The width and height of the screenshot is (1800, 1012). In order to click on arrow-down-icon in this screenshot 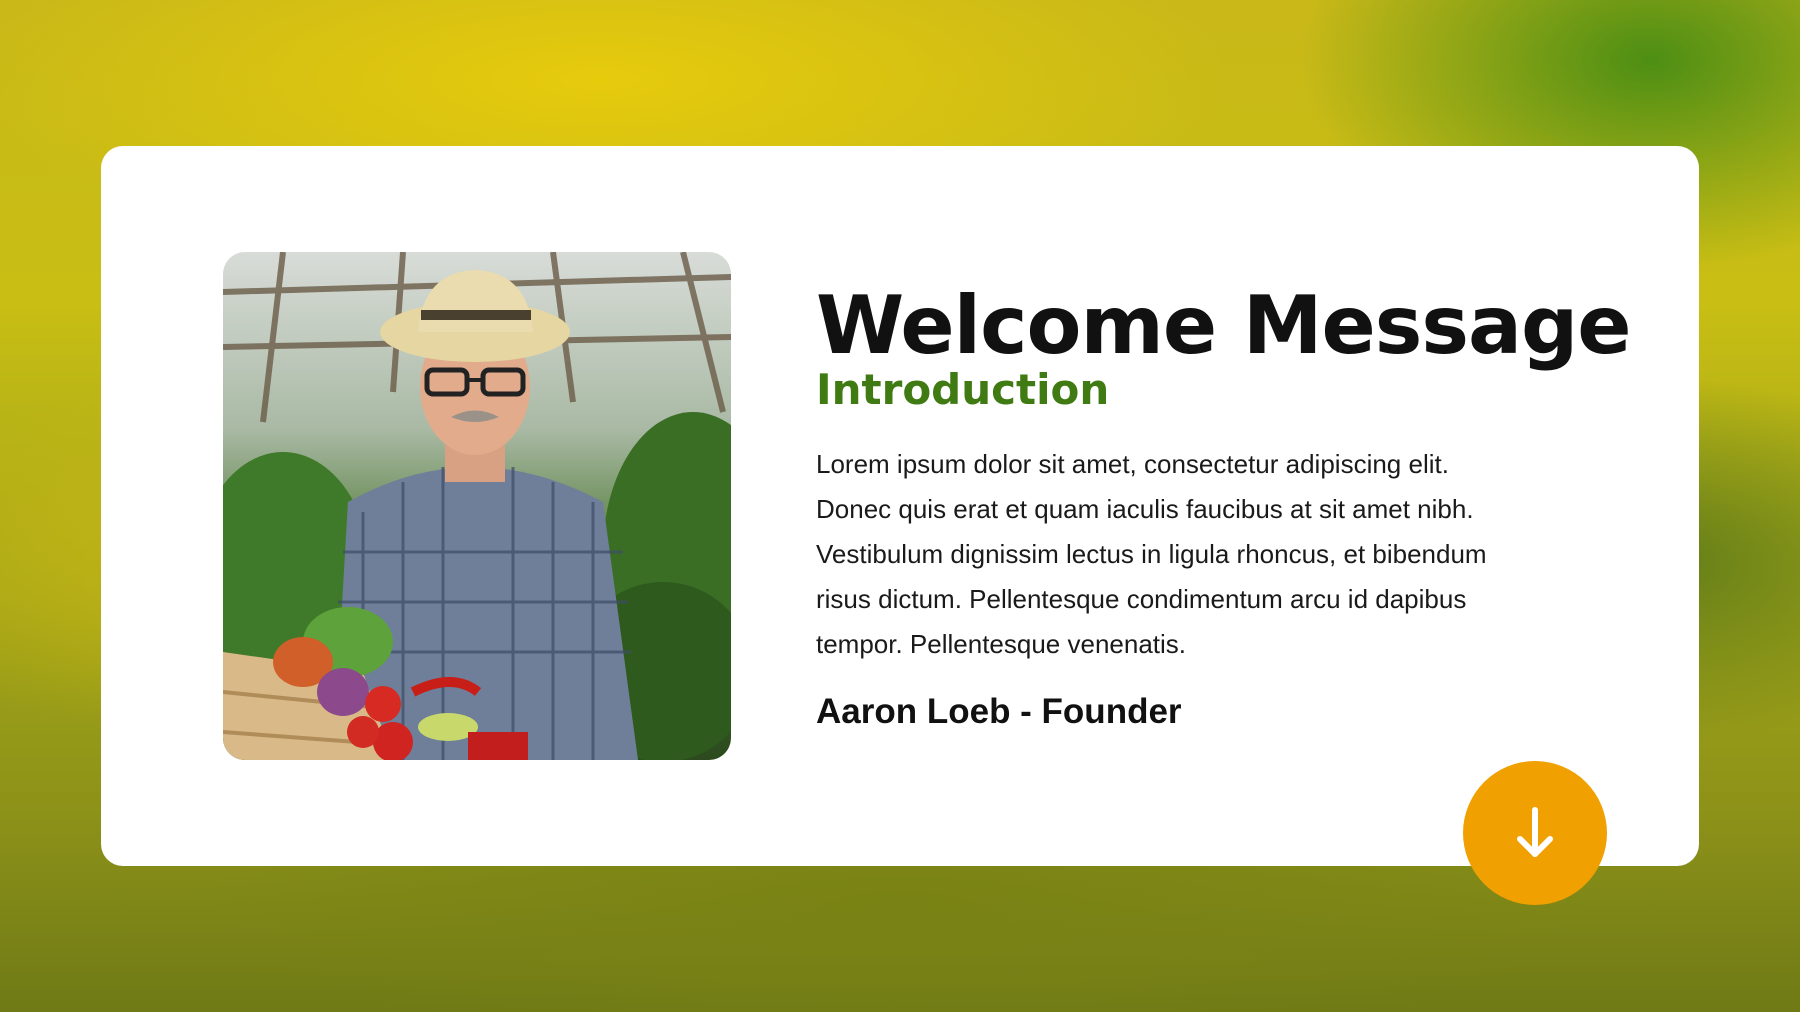, I will do `click(1535, 832)`.